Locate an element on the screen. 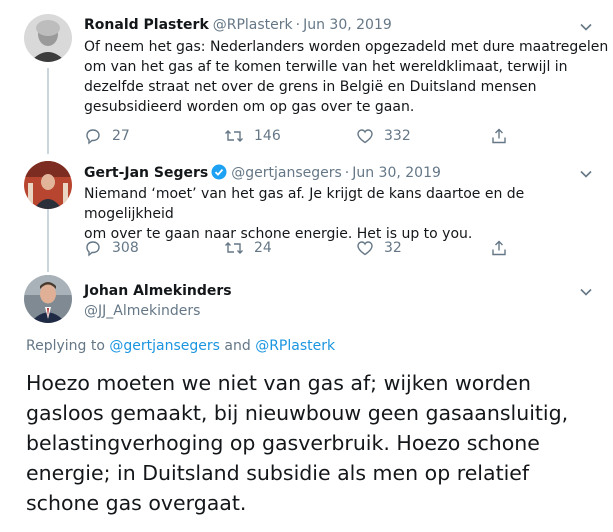 Image resolution: width=613 pixels, height=532 pixels. author-handle: @JJ_Almekinders is located at coordinates (142, 311).